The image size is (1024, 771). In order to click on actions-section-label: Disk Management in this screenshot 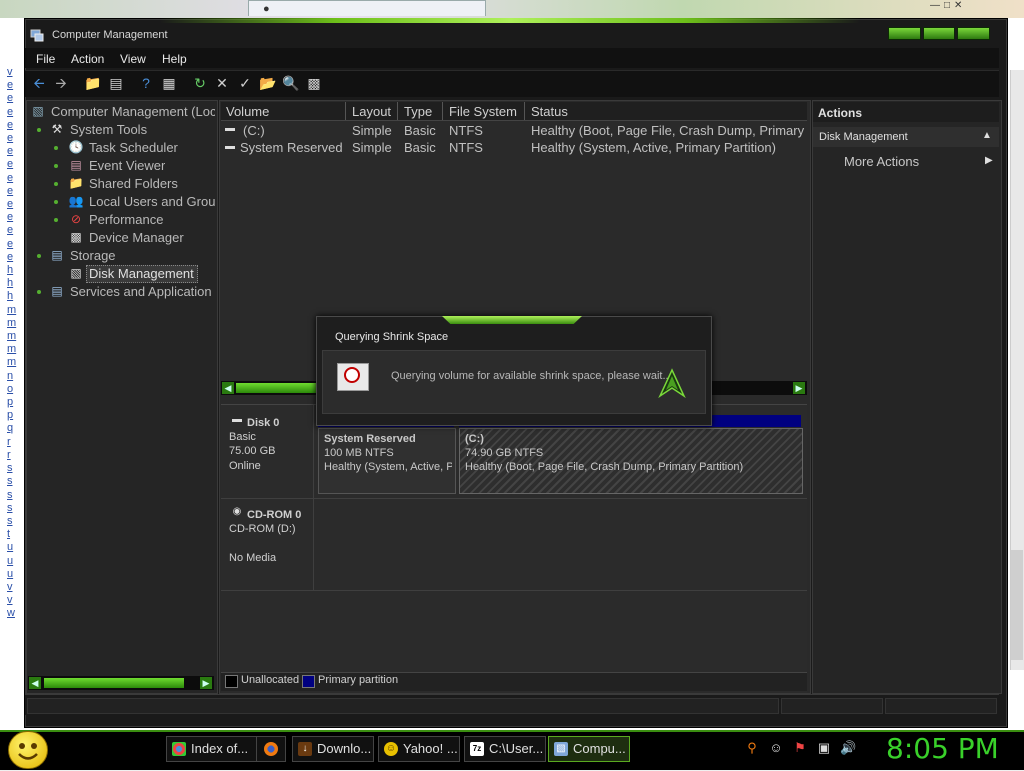, I will do `click(863, 137)`.